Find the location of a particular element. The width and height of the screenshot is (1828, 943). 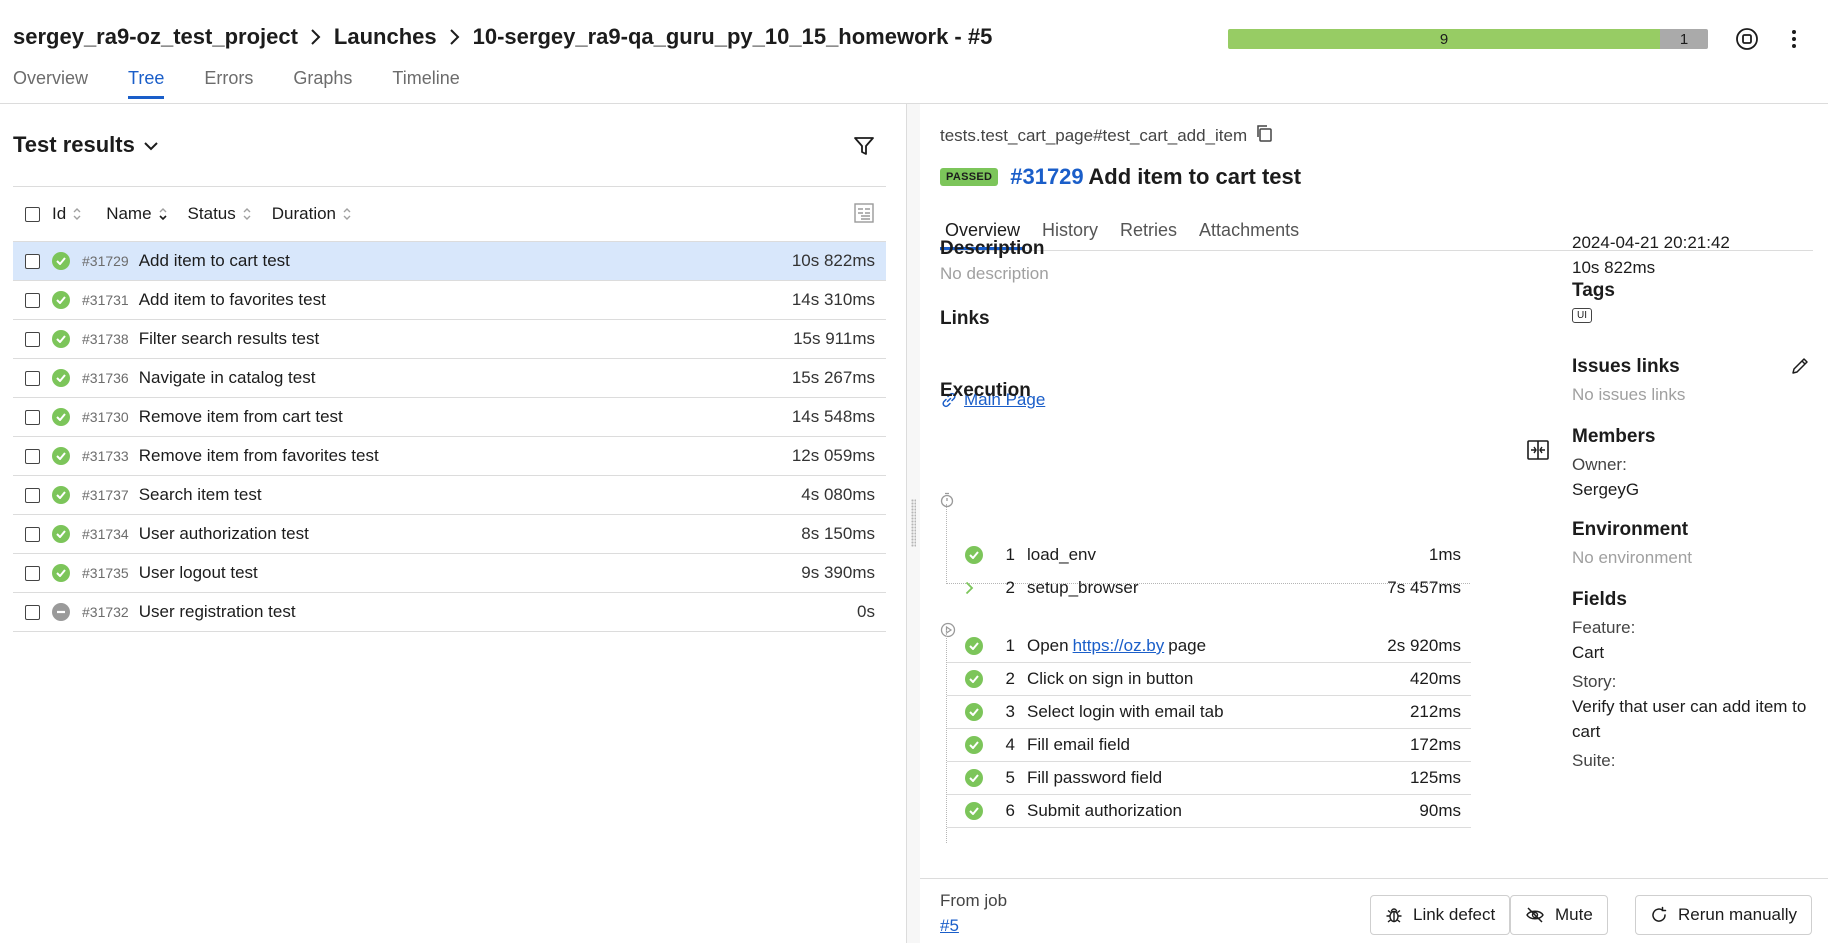

test-step: 2 Click on sign in button 420ms is located at coordinates (1209, 679).